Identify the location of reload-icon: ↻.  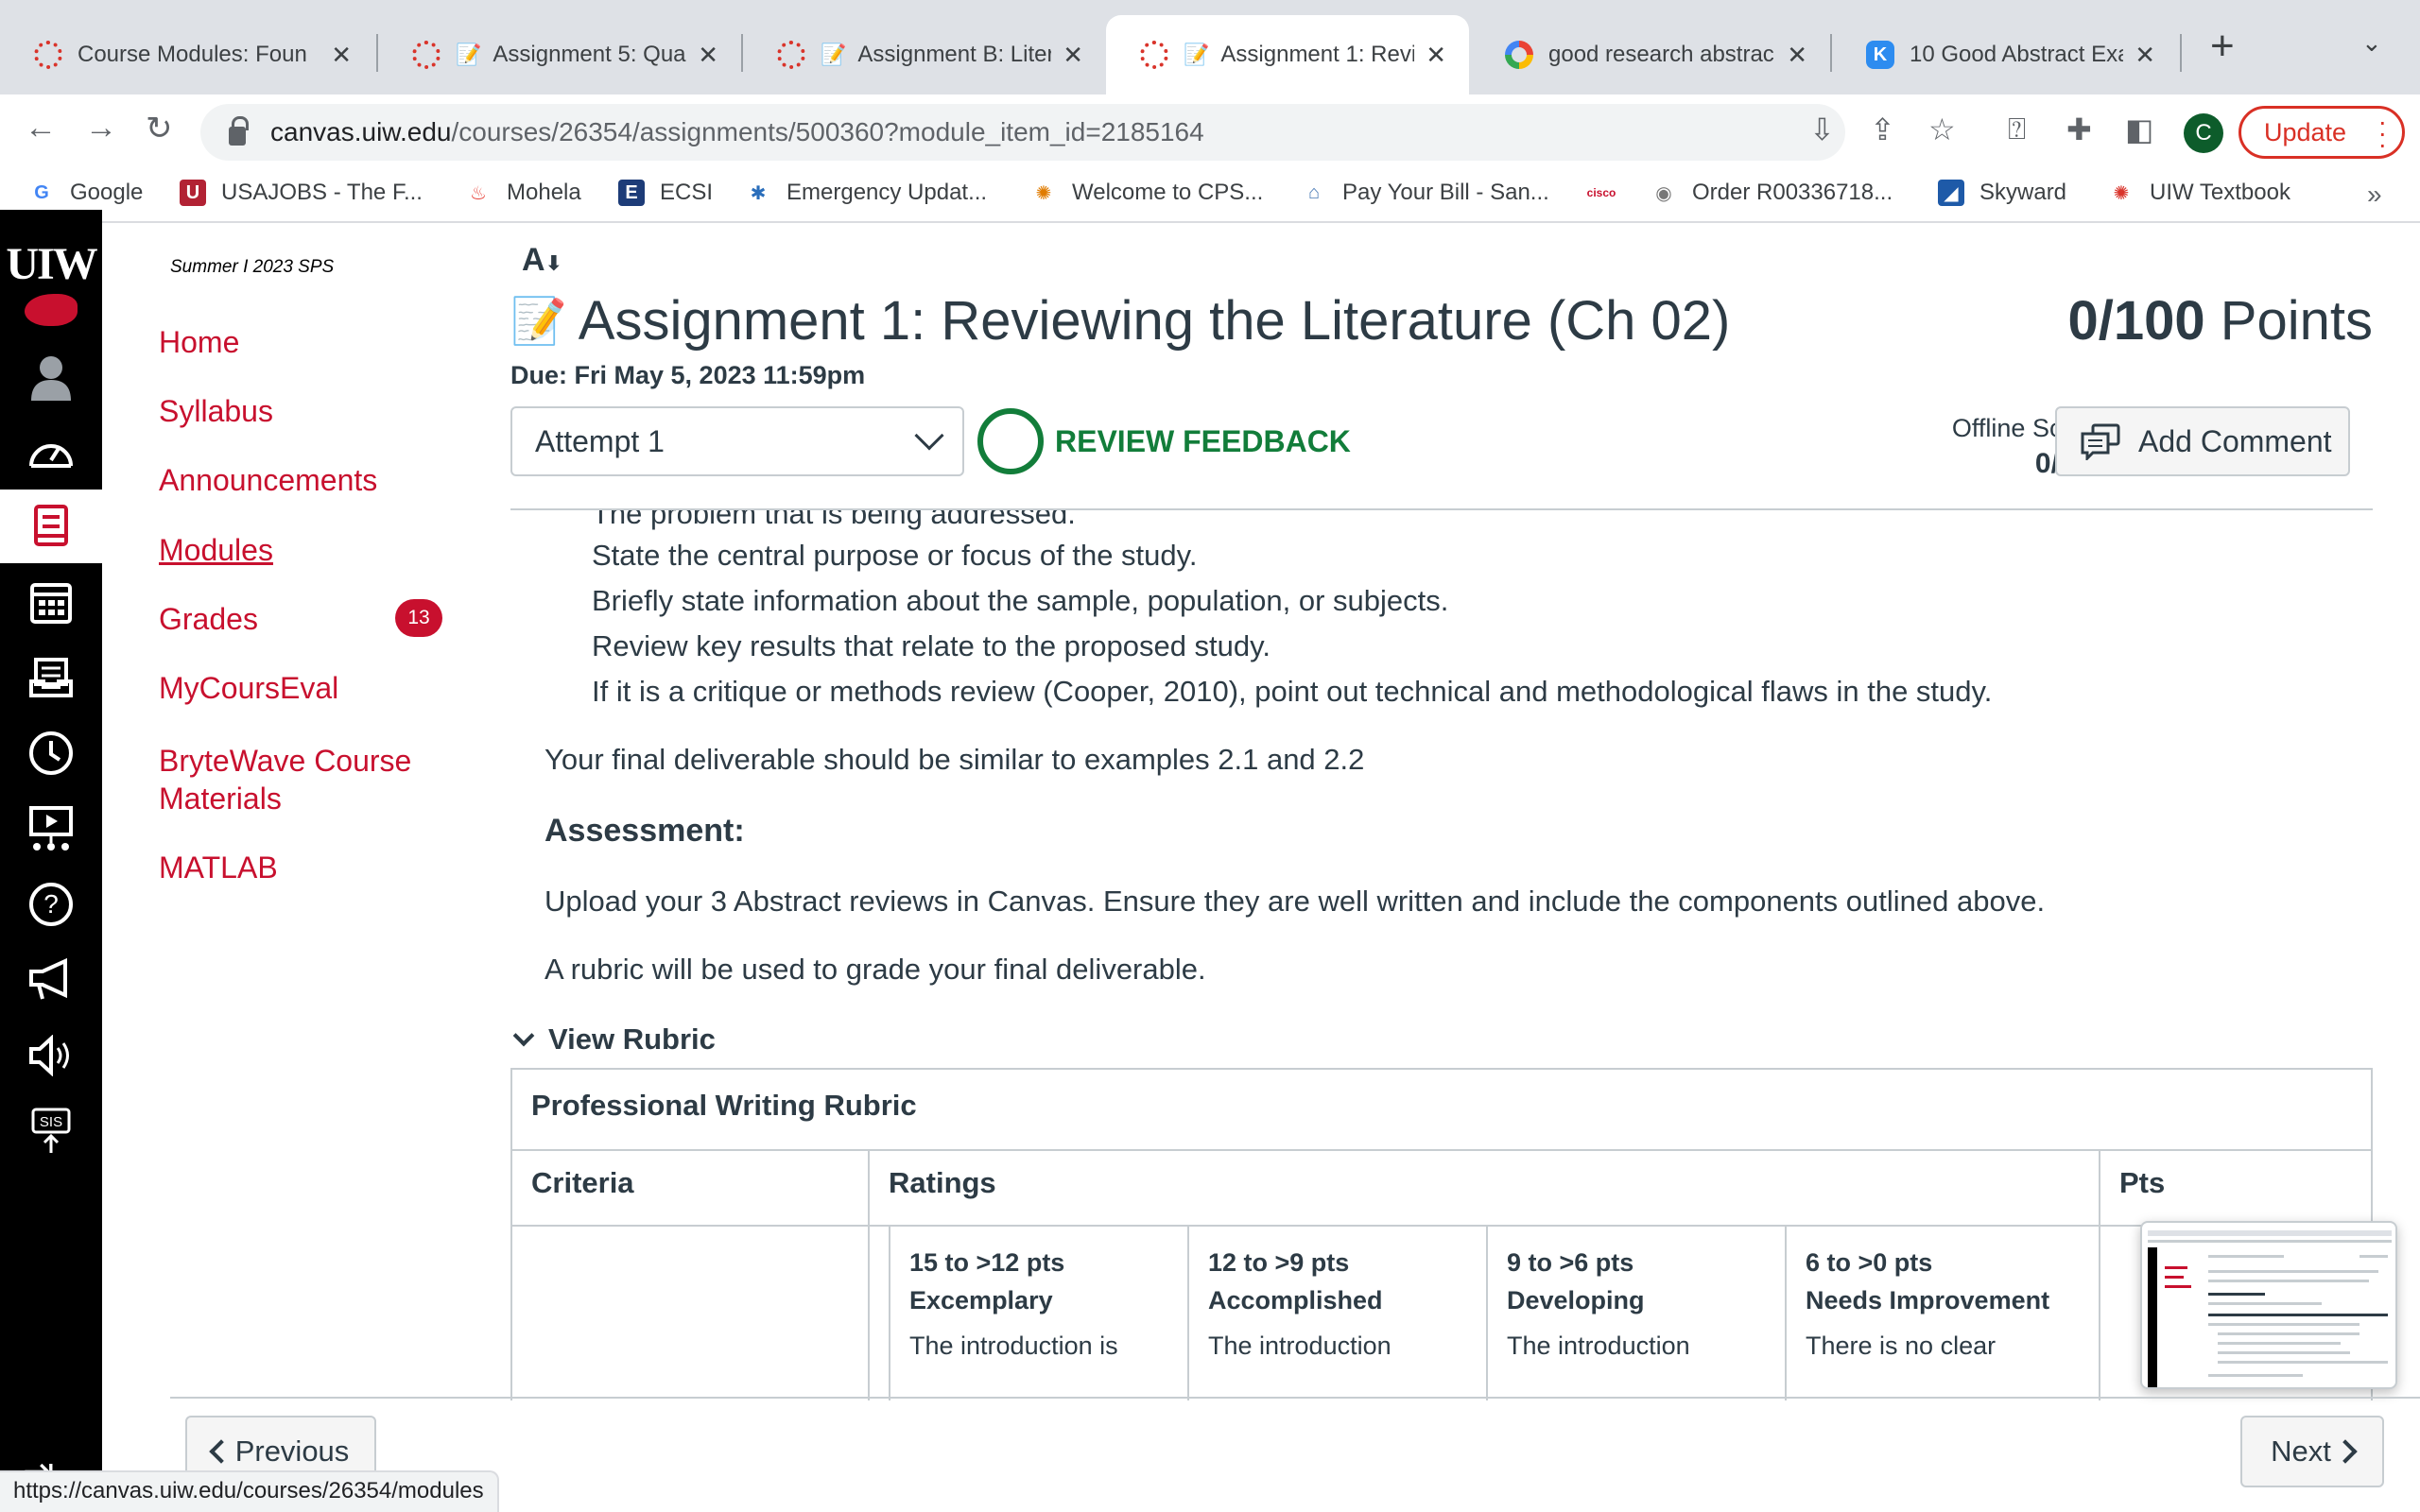
(159, 128).